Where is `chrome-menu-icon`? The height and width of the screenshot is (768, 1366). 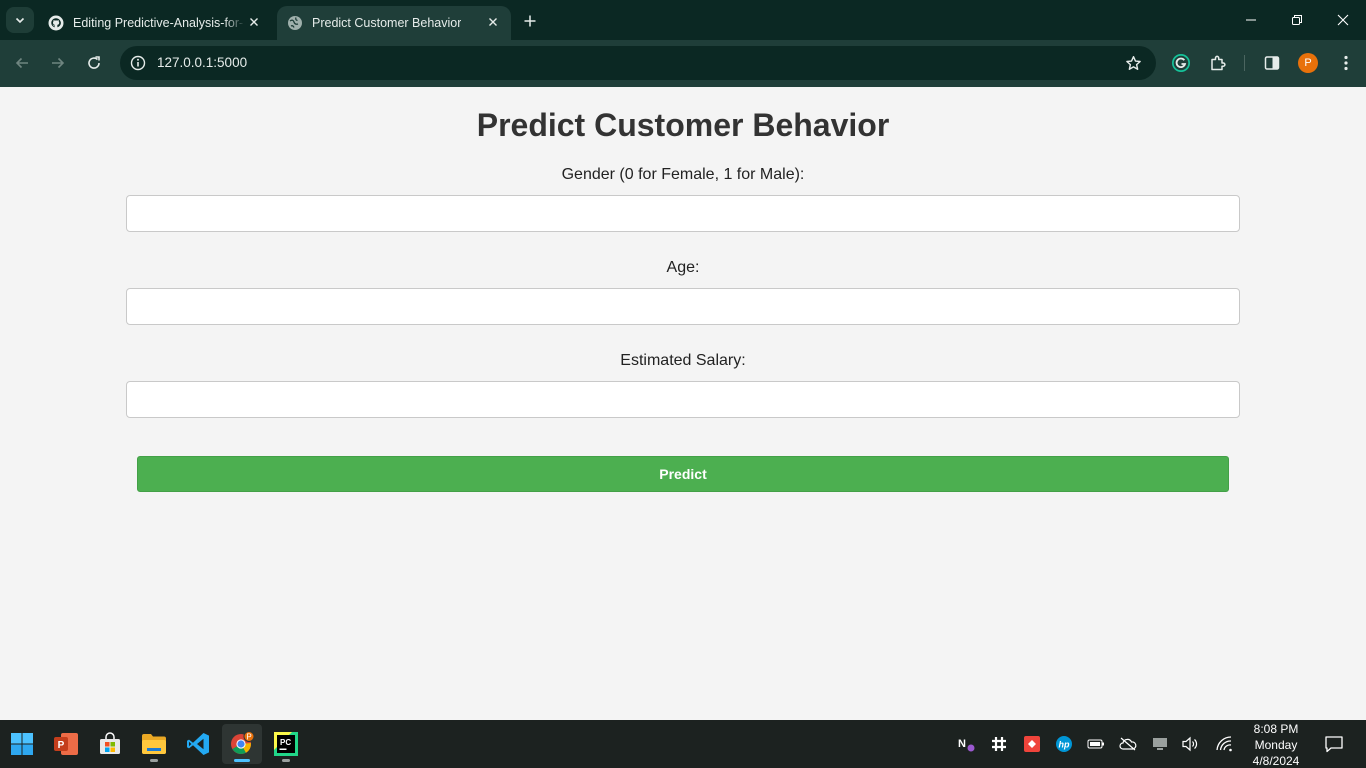
chrome-menu-icon is located at coordinates (1346, 63).